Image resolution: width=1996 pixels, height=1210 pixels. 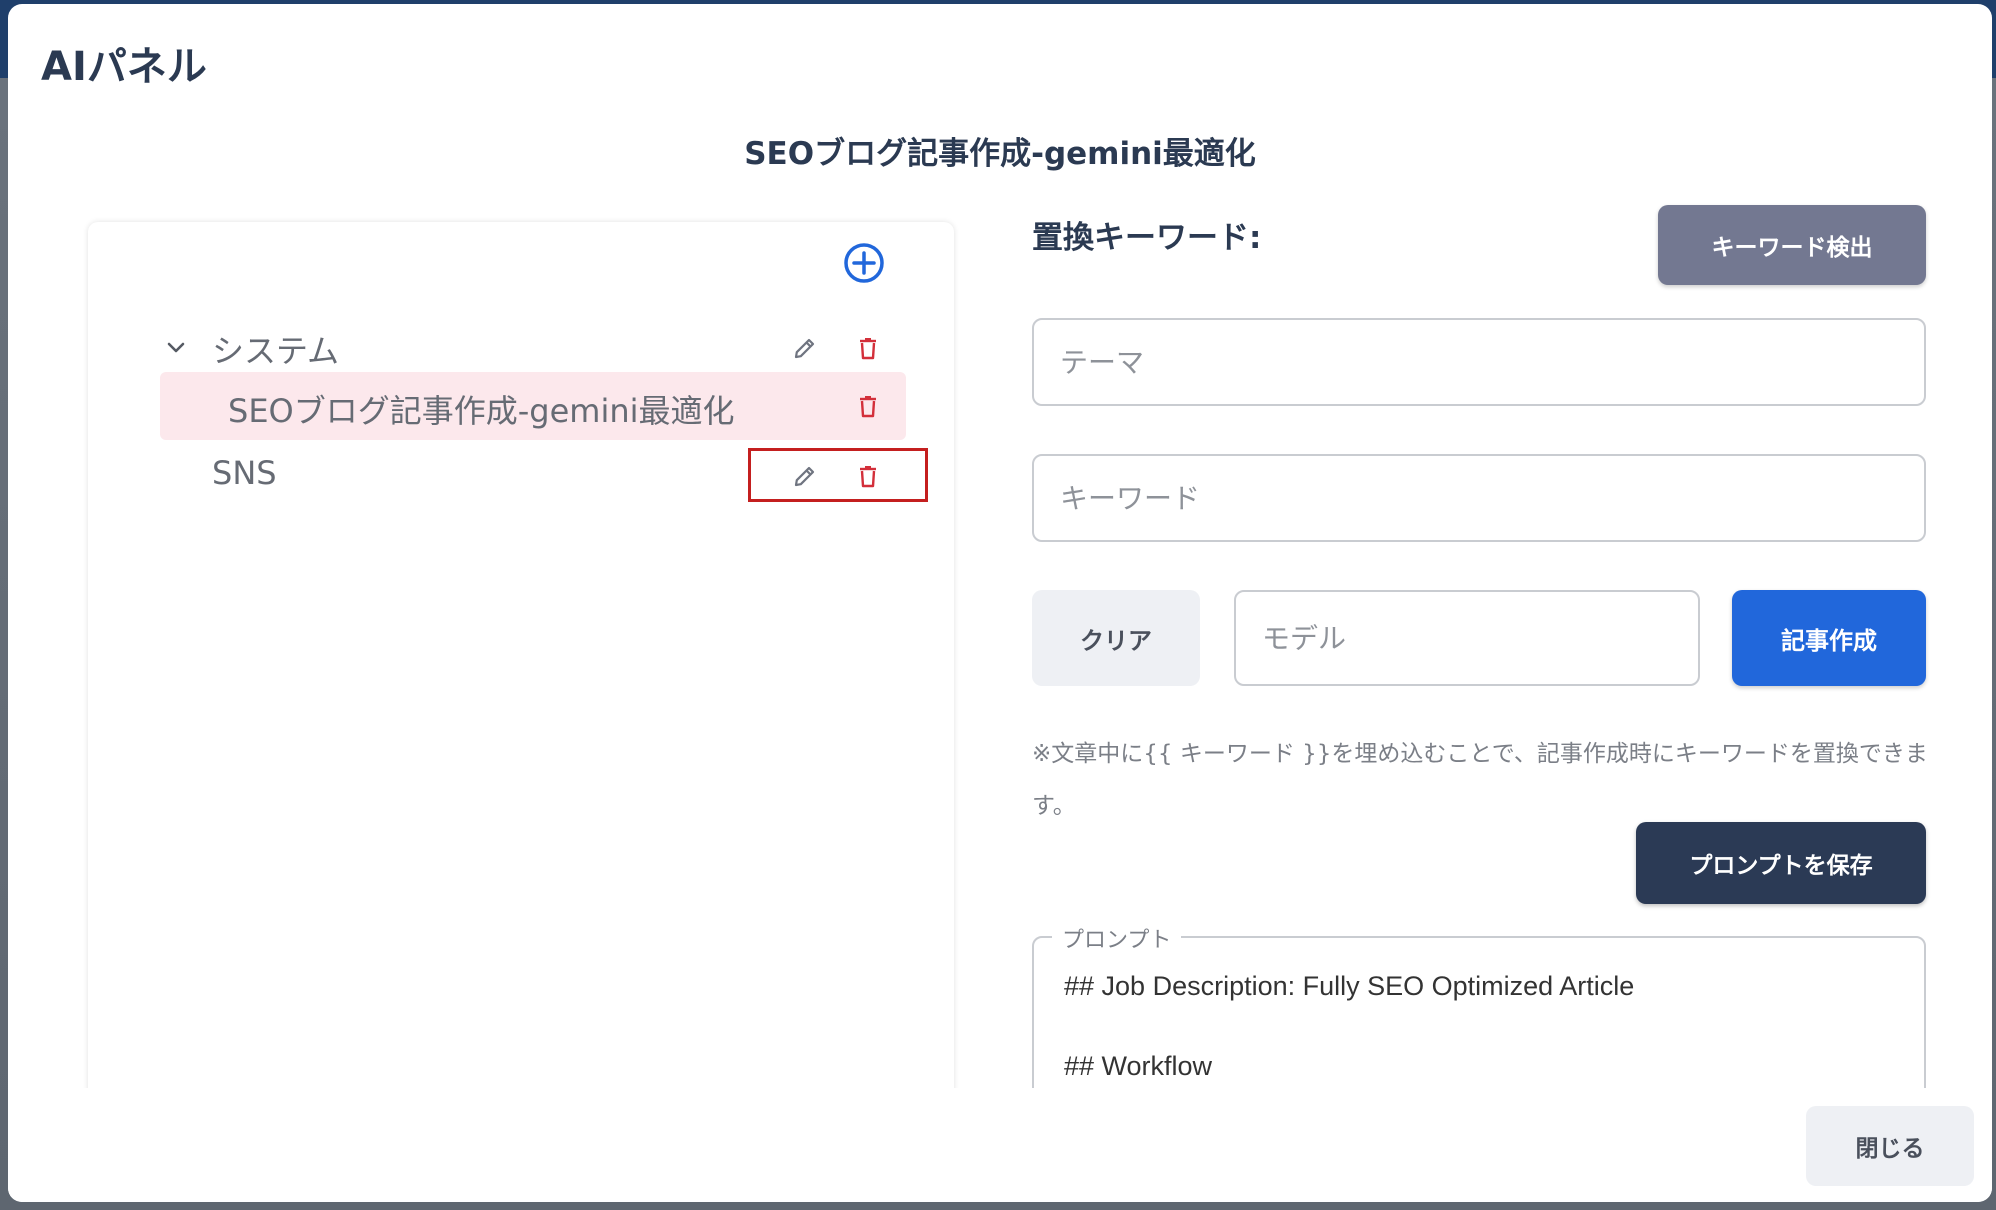 I want to click on tree-item-label: SEOブログ記事作成-gemini最適化, so click(x=481, y=411).